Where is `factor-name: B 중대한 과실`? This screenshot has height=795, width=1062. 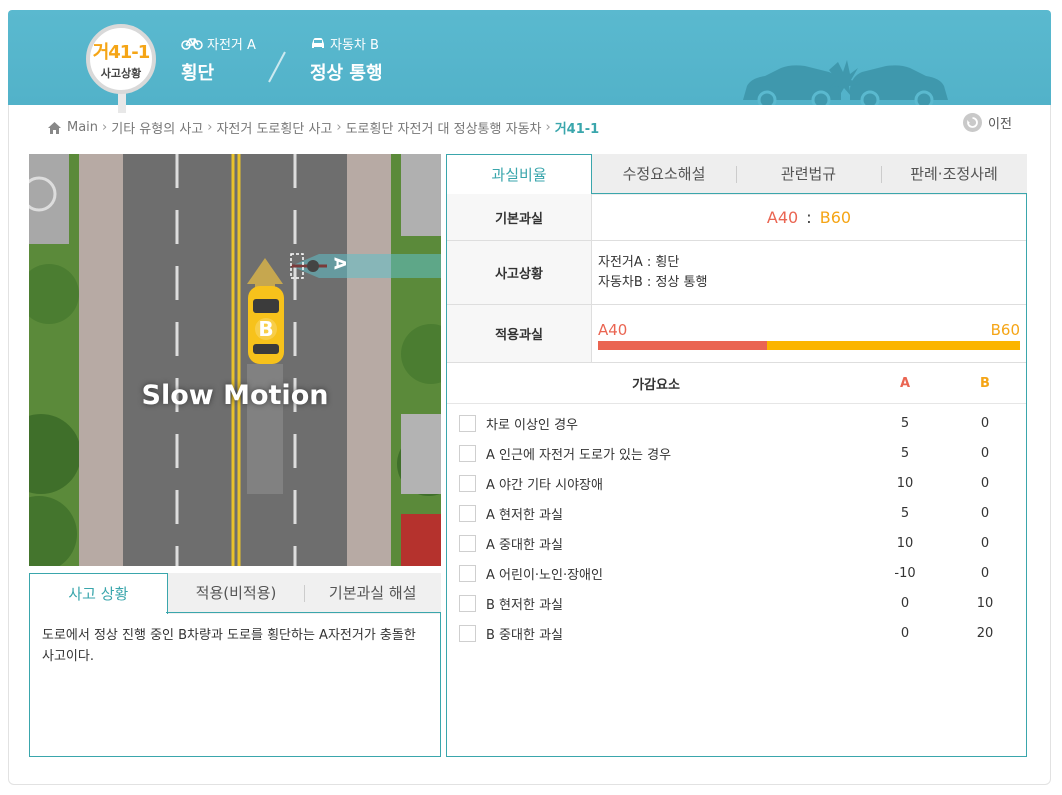 factor-name: B 중대한 과실 is located at coordinates (524, 635).